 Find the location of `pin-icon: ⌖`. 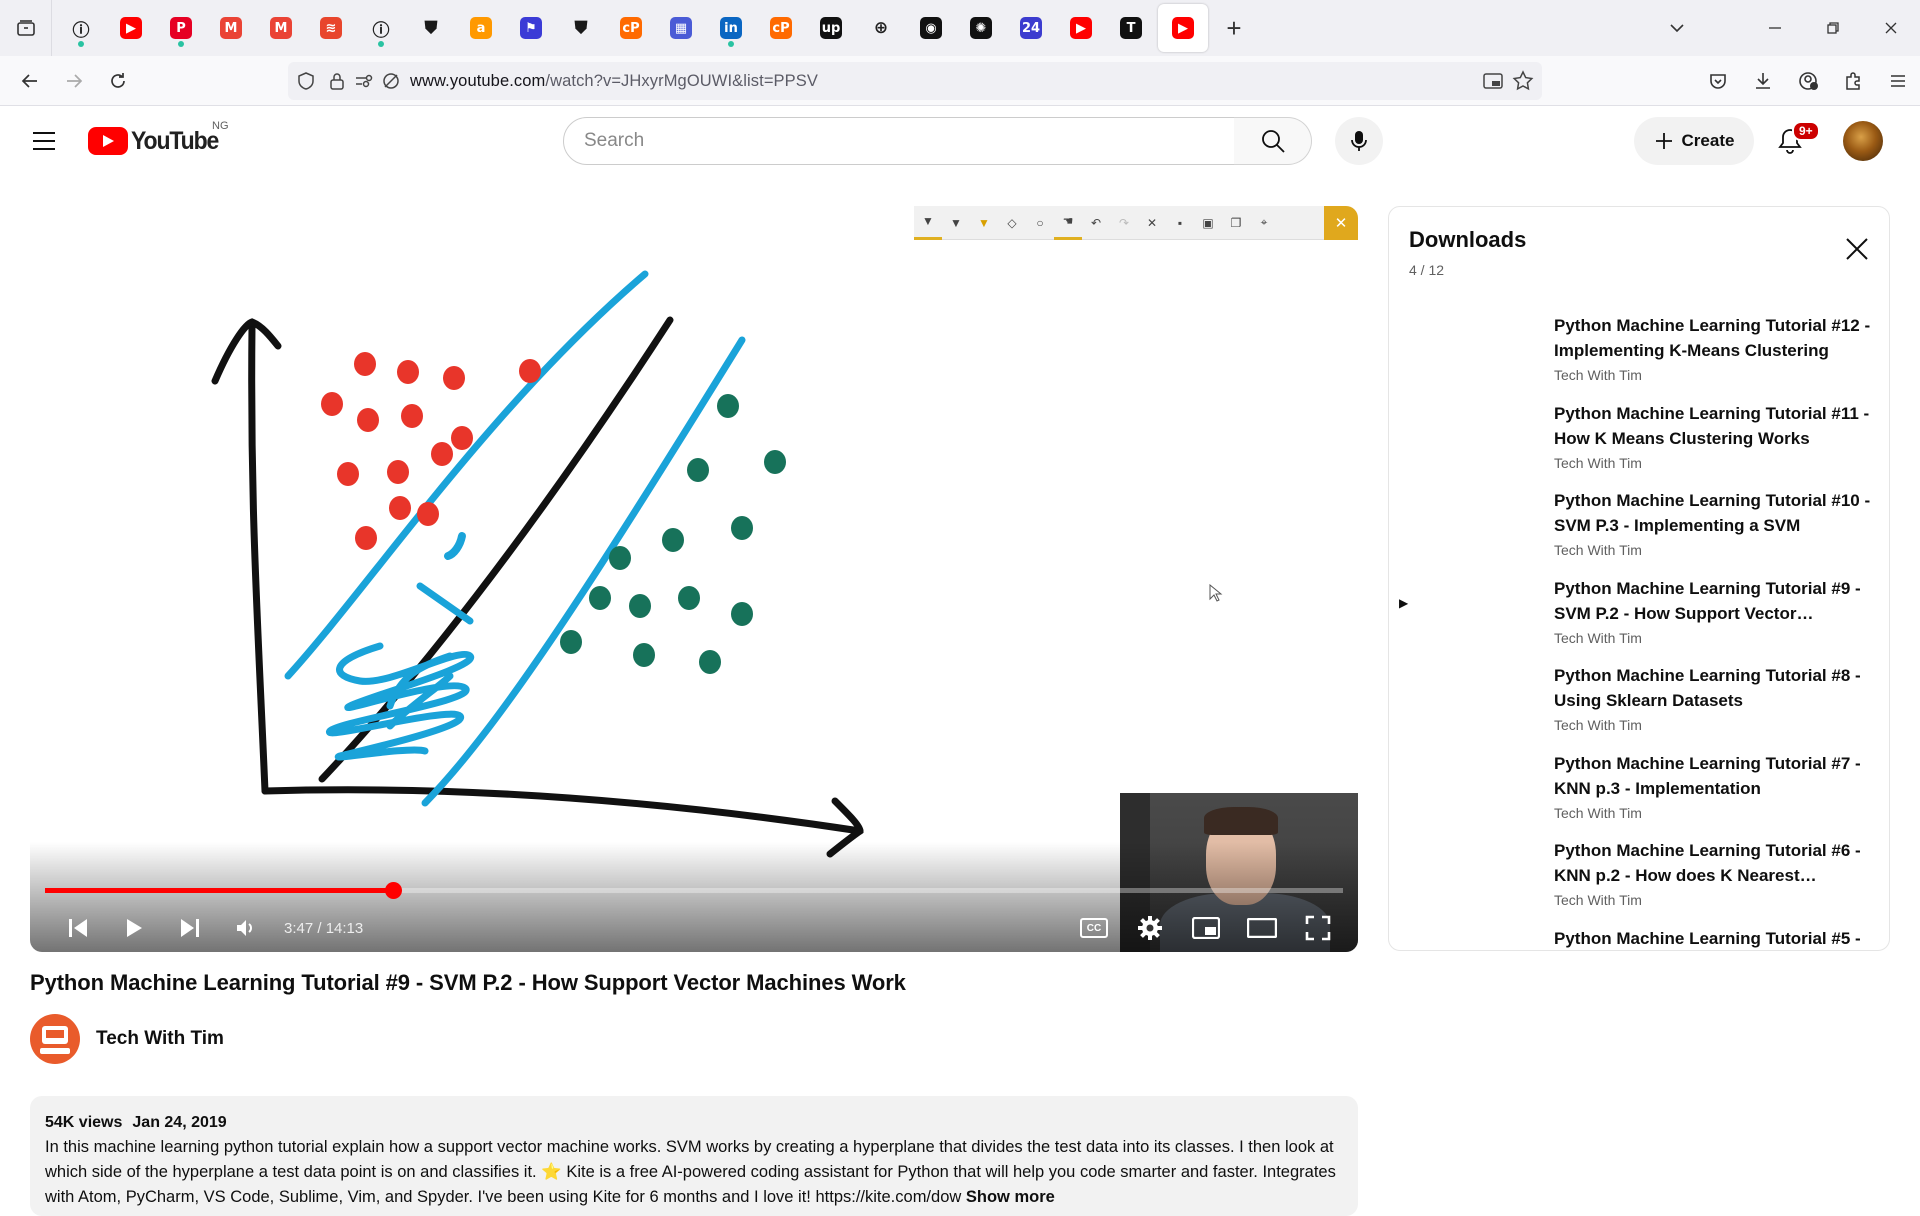

pin-icon: ⌖ is located at coordinates (1264, 223).